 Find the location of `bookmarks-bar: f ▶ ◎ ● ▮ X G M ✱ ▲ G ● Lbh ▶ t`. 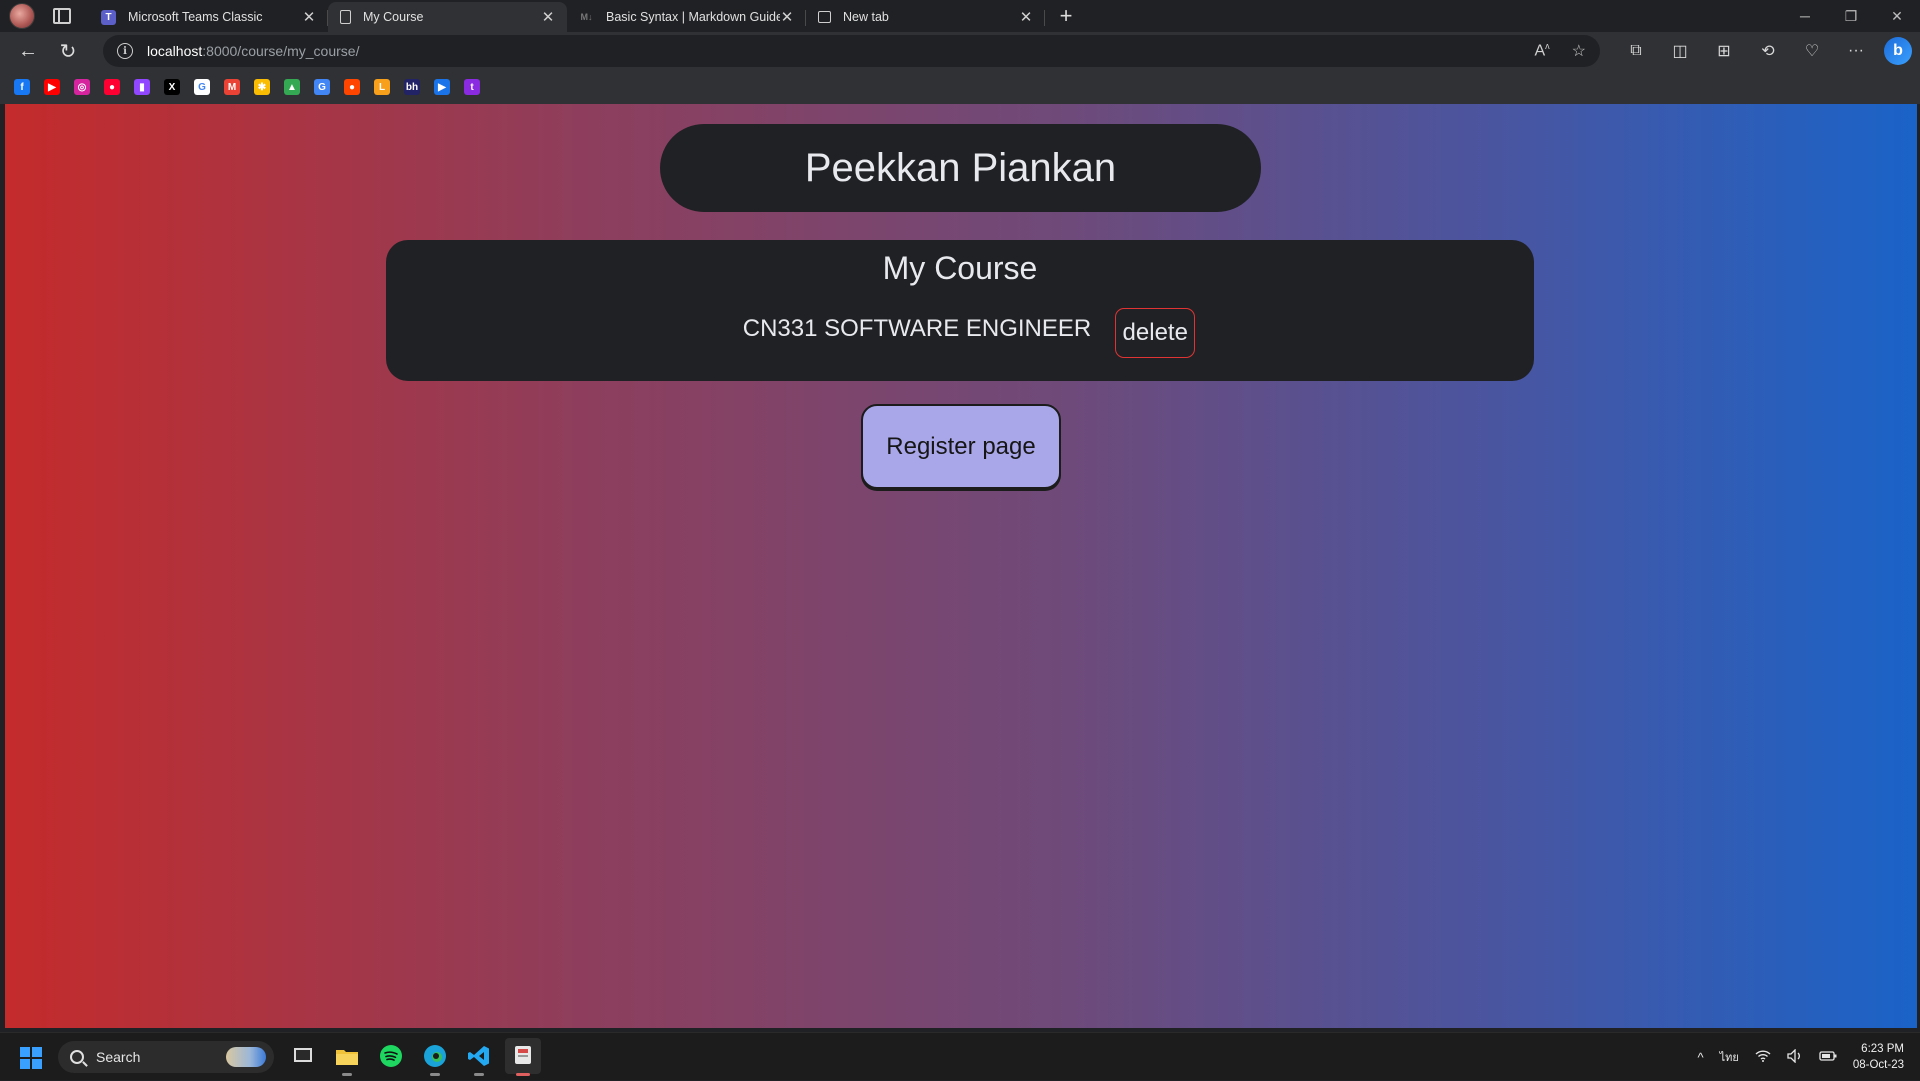

bookmarks-bar: f ▶ ◎ ● ▮ X G M ✱ ▲ G ● Lbh ▶ t is located at coordinates (960, 87).